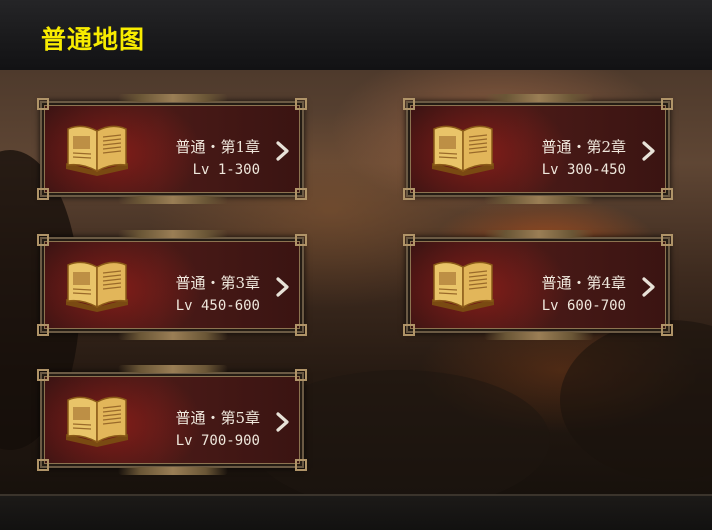  Describe the element at coordinates (217, 418) in the screenshot. I see `chapter-title: 普通・第5章` at that location.